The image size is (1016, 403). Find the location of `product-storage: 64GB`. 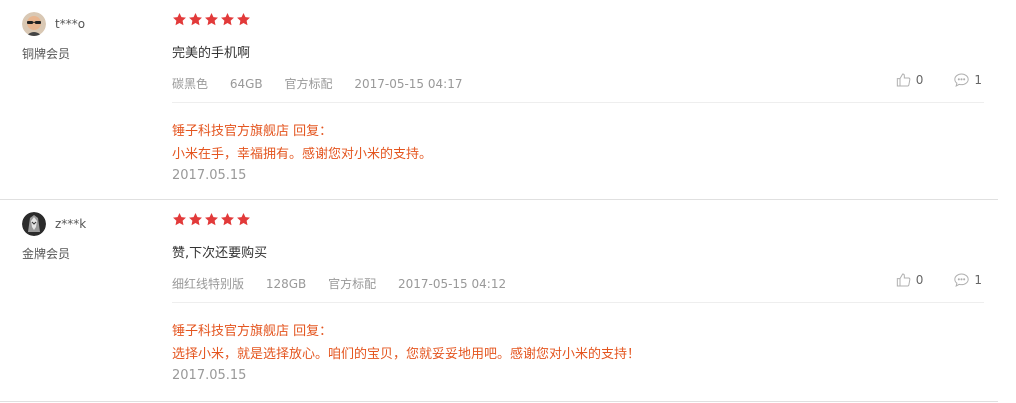

product-storage: 64GB is located at coordinates (246, 84).